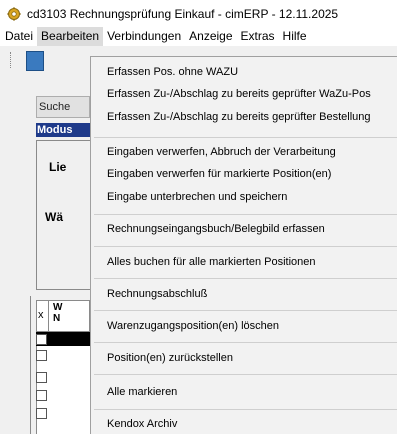 This screenshot has width=397, height=434. What do you see at coordinates (54, 217) in the screenshot?
I see `currency-label: Wä` at bounding box center [54, 217].